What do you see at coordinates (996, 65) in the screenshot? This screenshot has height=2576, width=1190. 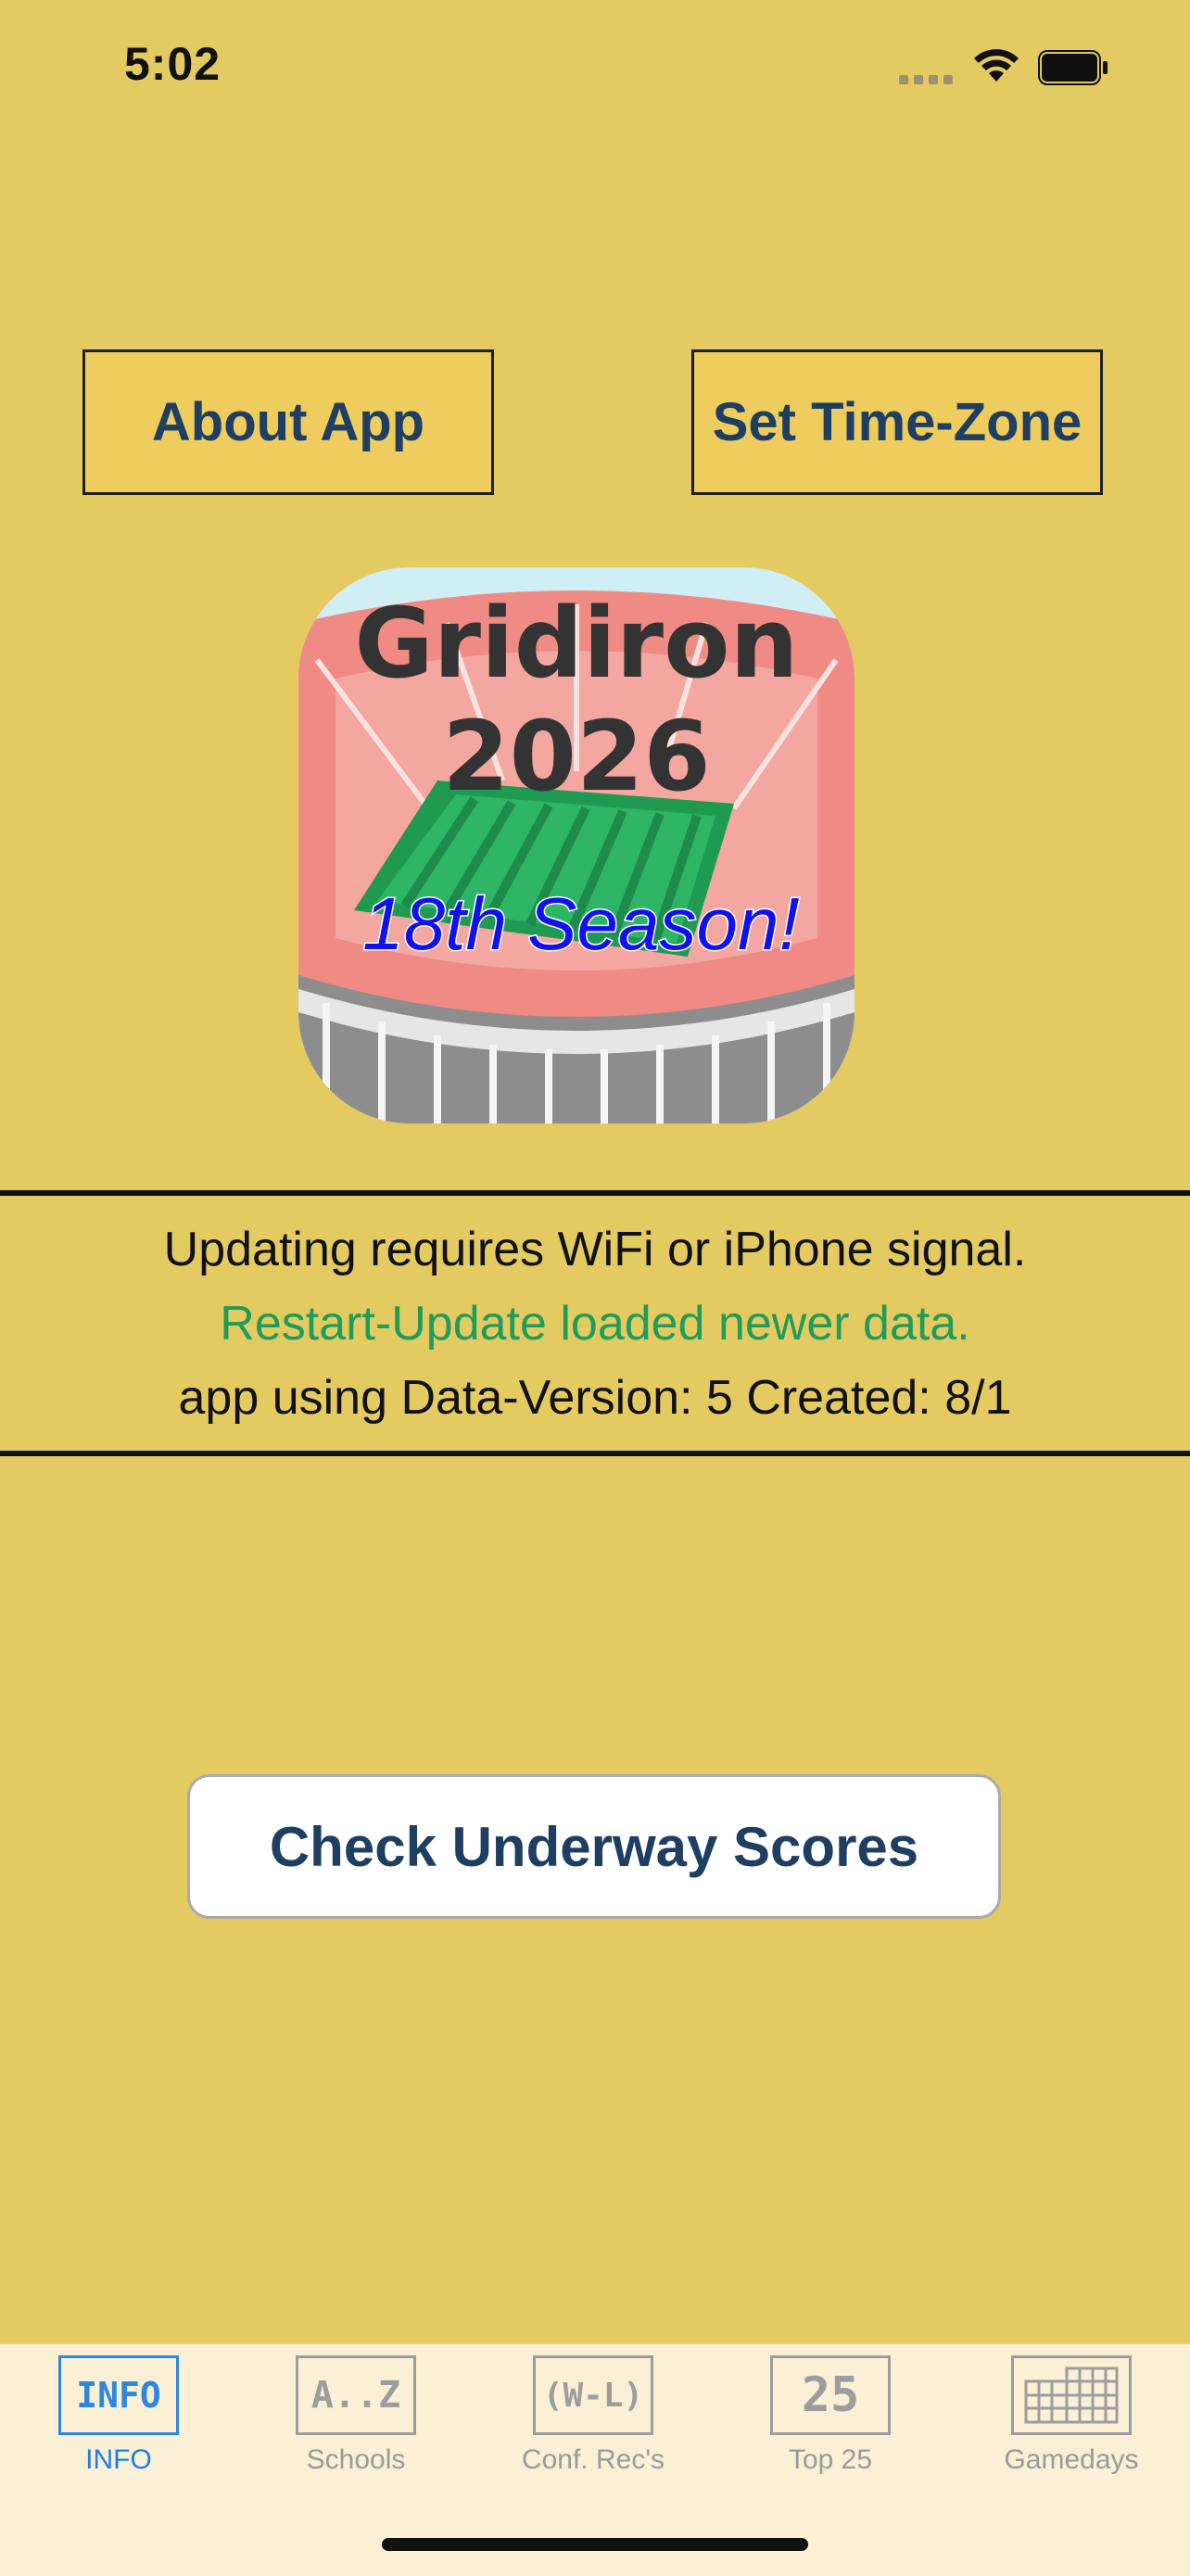 I see `wifi-icon` at bounding box center [996, 65].